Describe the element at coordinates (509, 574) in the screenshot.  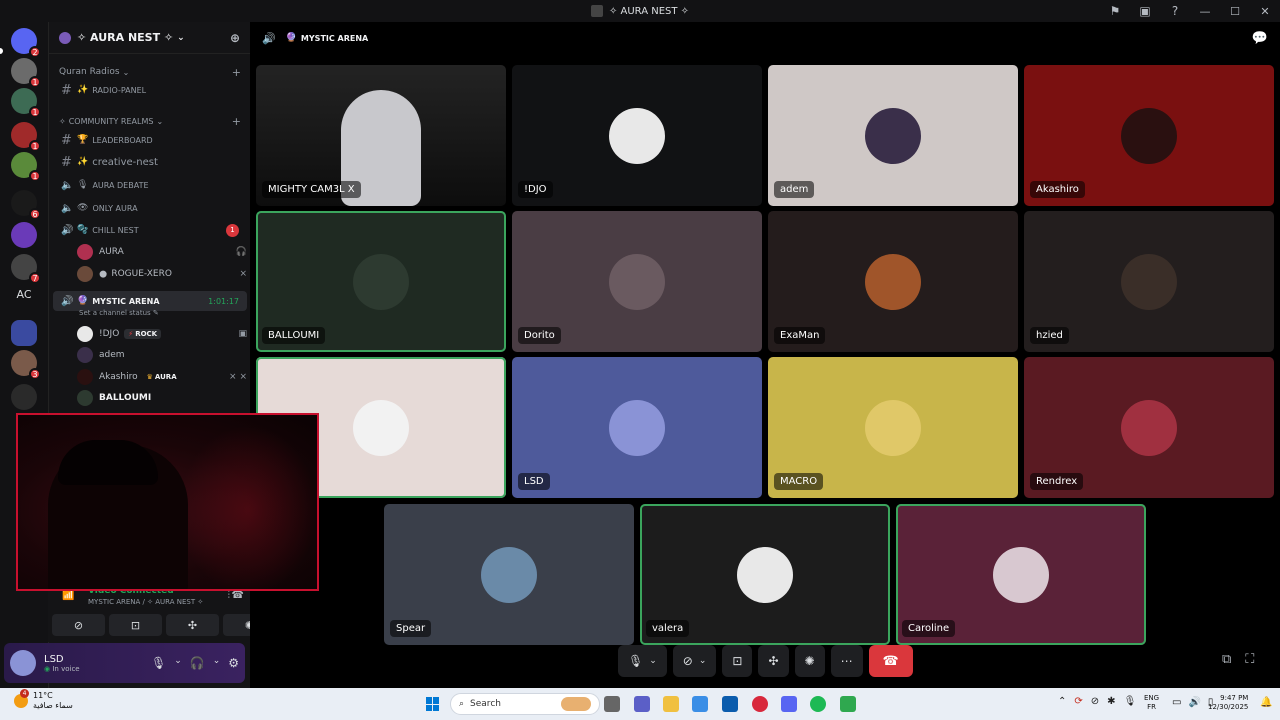
I see `participant-tile: Spear` at that location.